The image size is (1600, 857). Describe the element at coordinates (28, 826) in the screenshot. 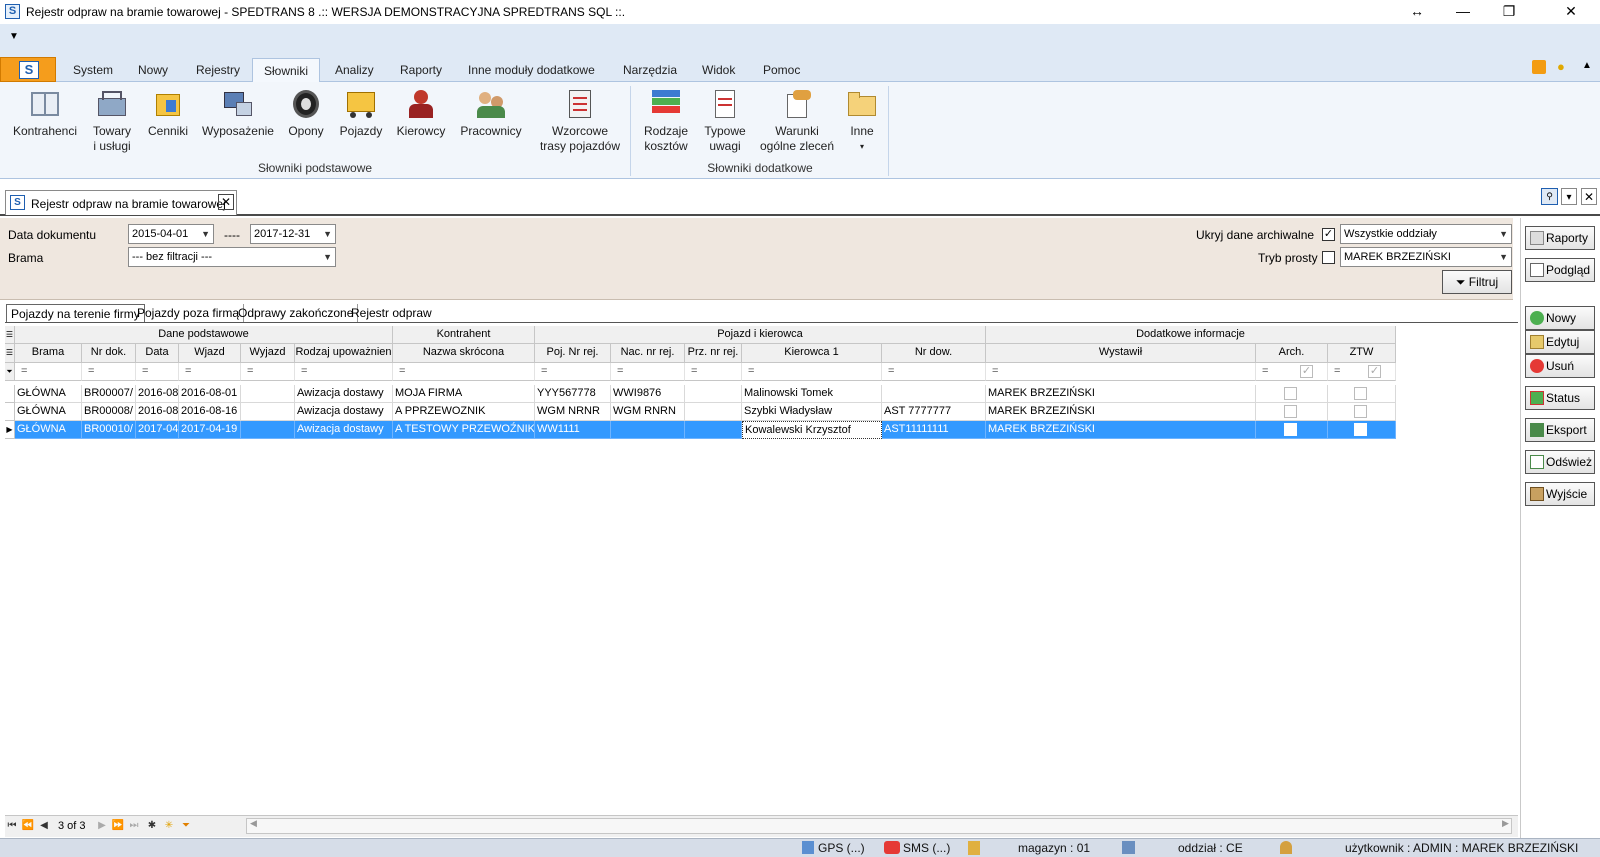

I see `prev-page-icon: ⏪` at that location.